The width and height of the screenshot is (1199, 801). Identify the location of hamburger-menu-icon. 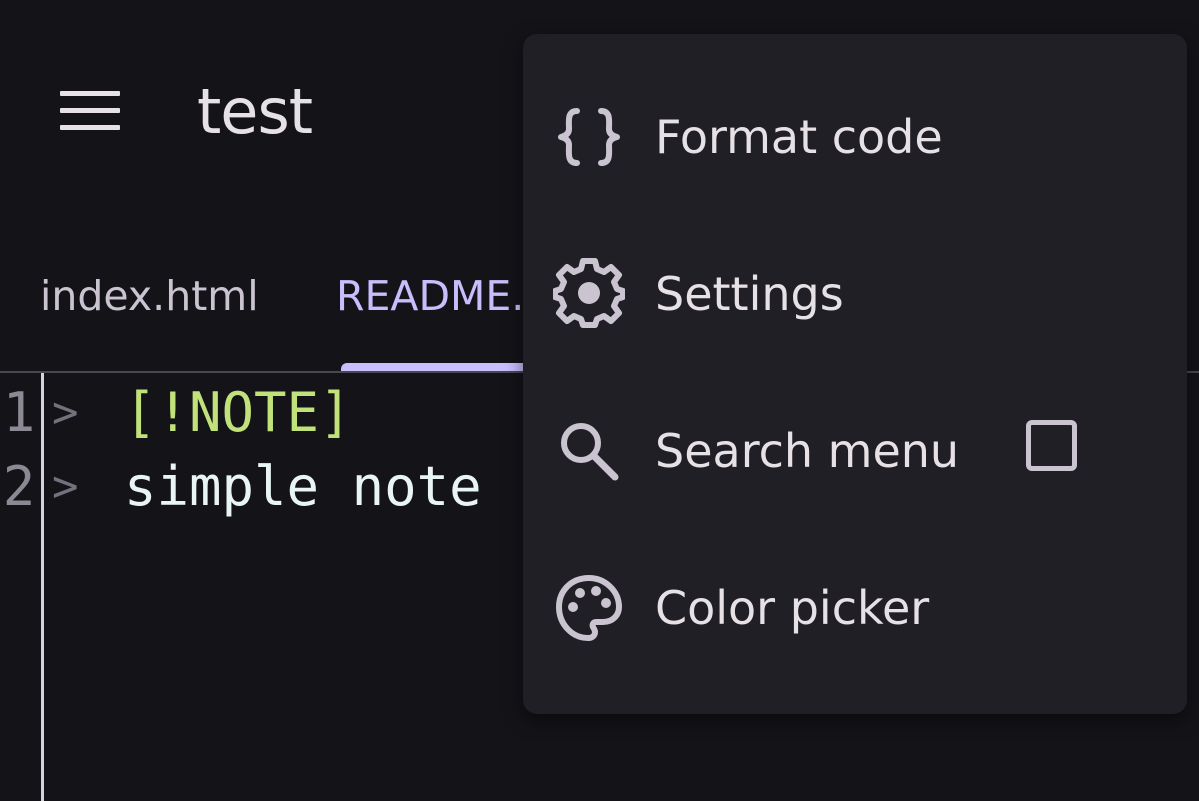
(90, 110).